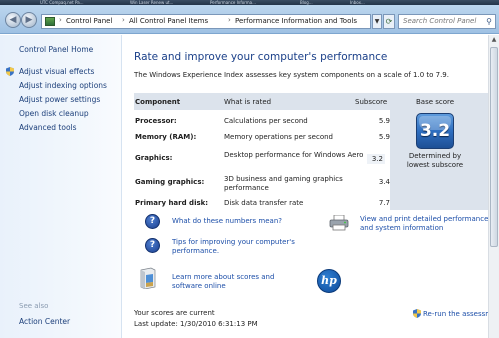  I want to click on search-placeholder: Search Control Panel, so click(440, 21).